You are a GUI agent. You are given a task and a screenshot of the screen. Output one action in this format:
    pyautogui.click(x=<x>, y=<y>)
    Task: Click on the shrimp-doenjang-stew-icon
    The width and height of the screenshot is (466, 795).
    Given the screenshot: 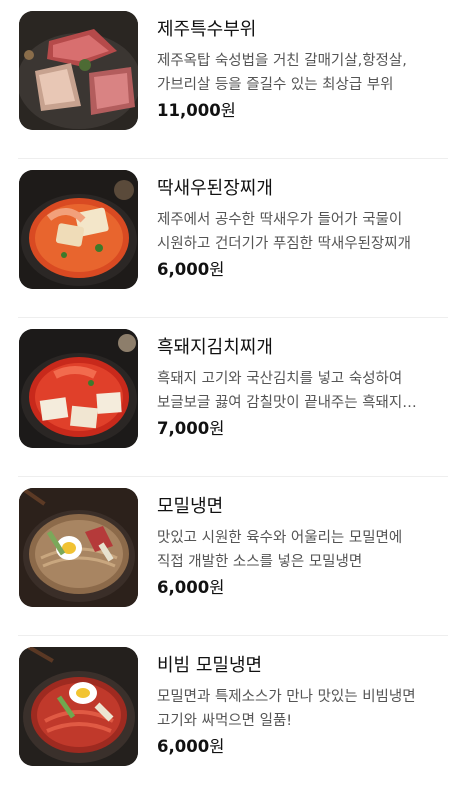 What is the action you would take?
    pyautogui.click(x=78, y=229)
    